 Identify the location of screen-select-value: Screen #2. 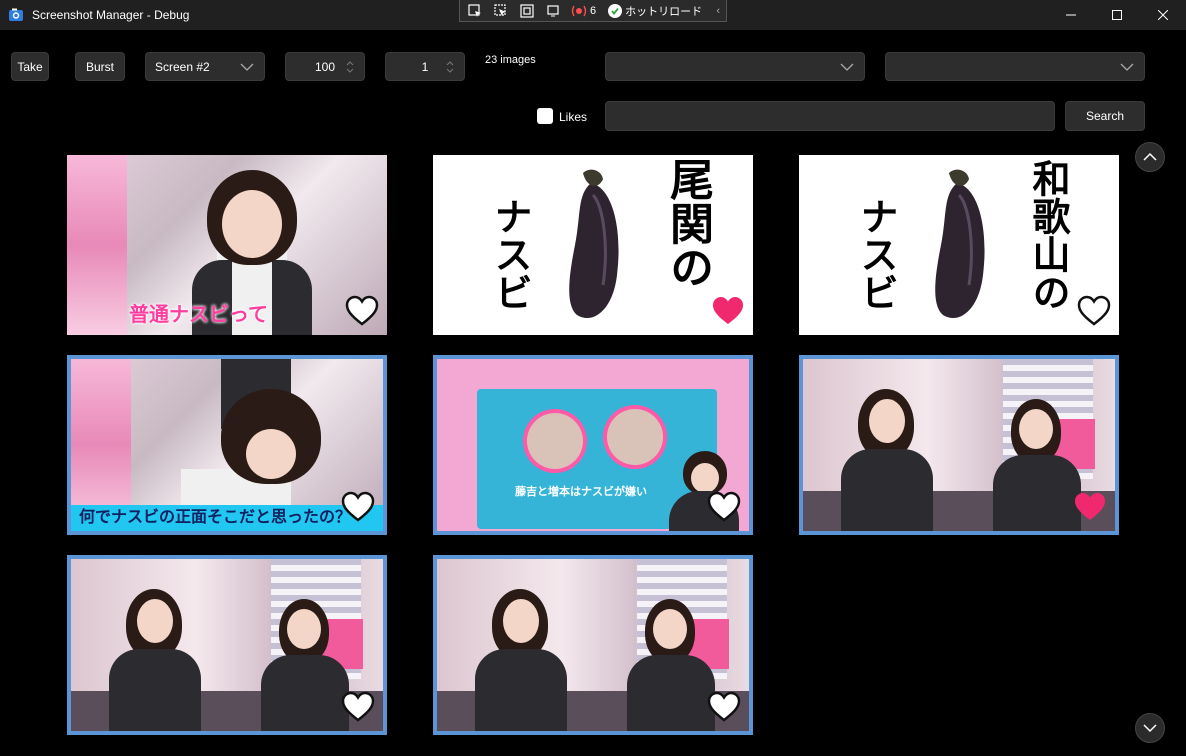
(182, 66).